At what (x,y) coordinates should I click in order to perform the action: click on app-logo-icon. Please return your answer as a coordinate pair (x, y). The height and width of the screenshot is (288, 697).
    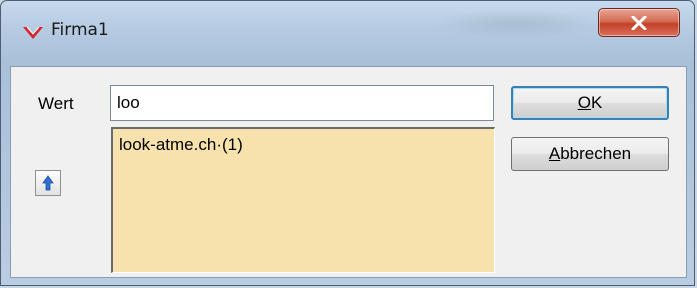
    Looking at the image, I should click on (33, 32).